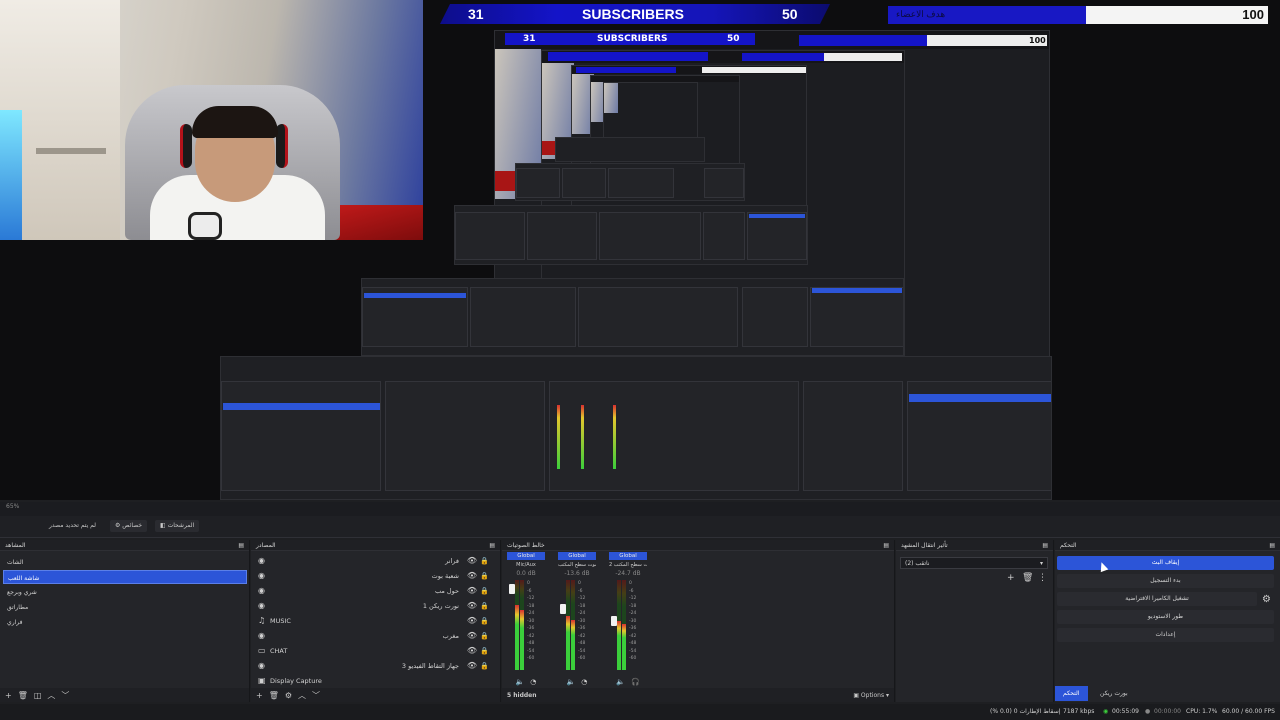 Image resolution: width=1280 pixels, height=720 pixels. I want to click on scene-filter-icon: ◫, so click(38, 695).